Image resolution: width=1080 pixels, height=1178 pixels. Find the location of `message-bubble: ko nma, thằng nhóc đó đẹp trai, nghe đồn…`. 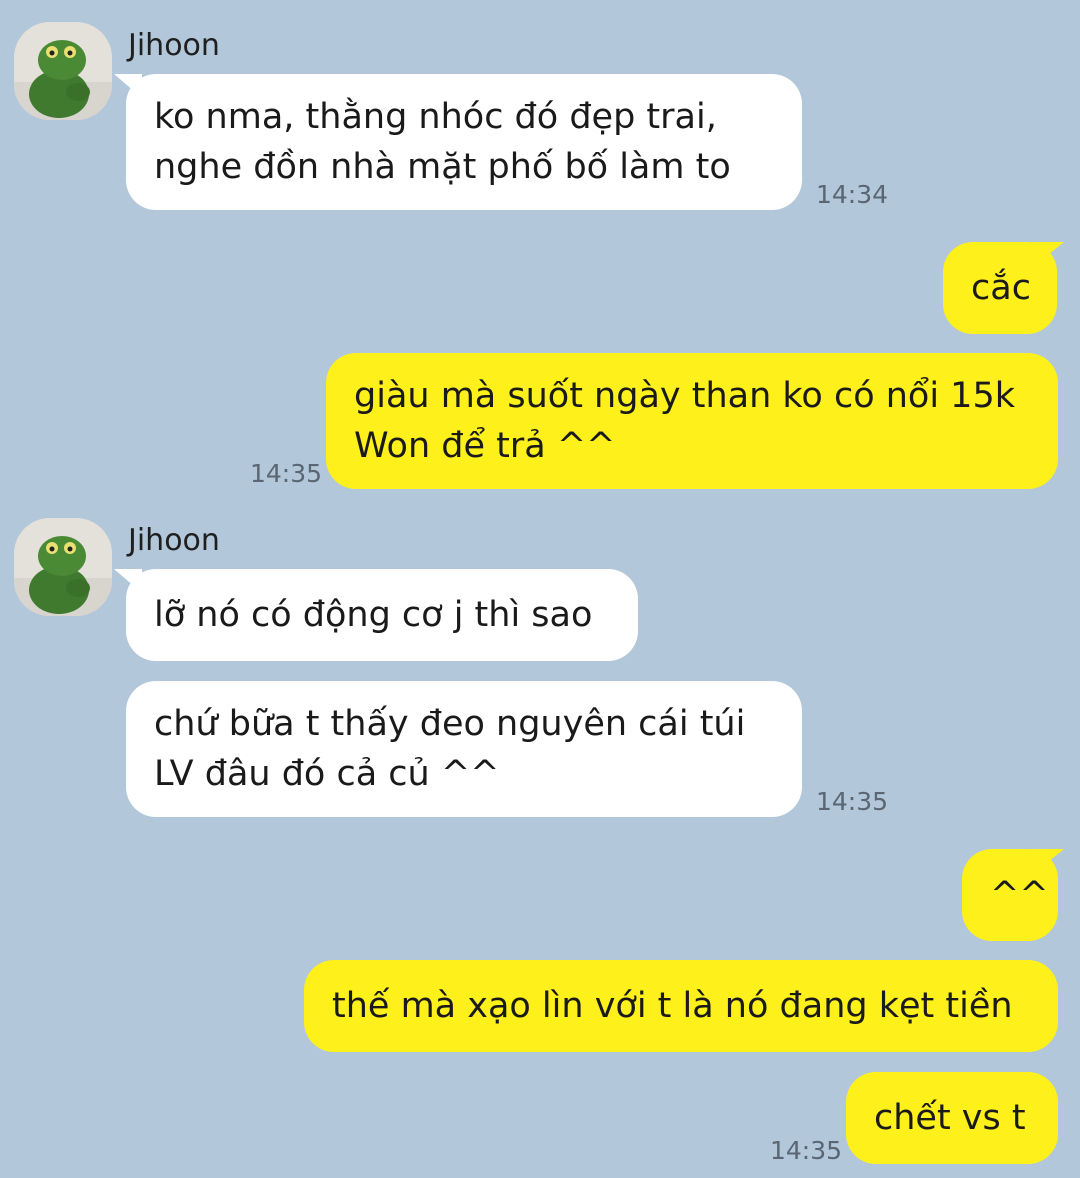

message-bubble: ko nma, thằng nhóc đó đẹp trai, nghe đồn… is located at coordinates (464, 142).